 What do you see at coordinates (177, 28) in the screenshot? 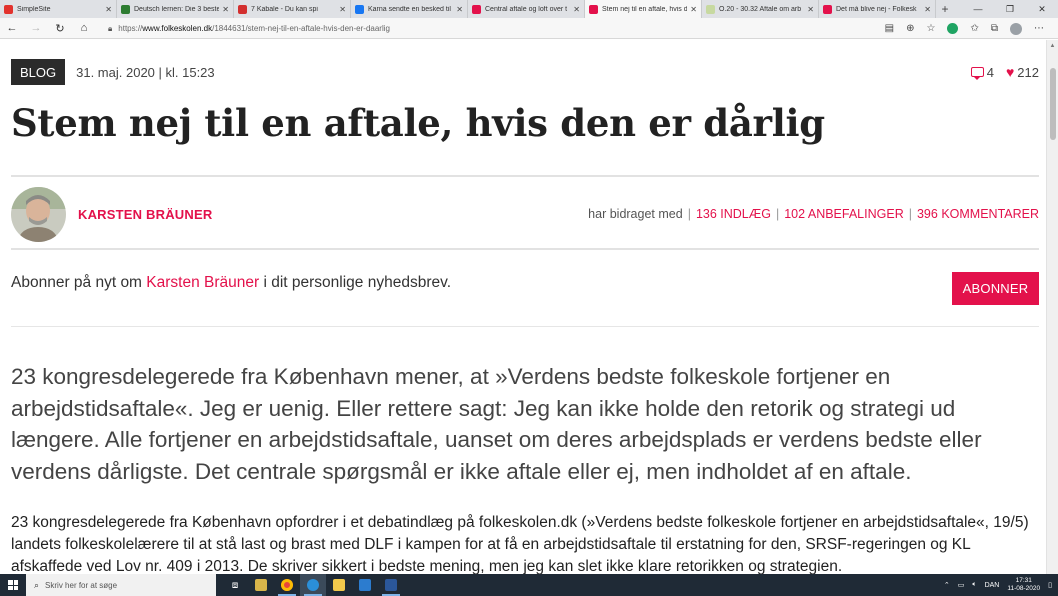
I see `url-host: www.folkeskolen.dk` at bounding box center [177, 28].